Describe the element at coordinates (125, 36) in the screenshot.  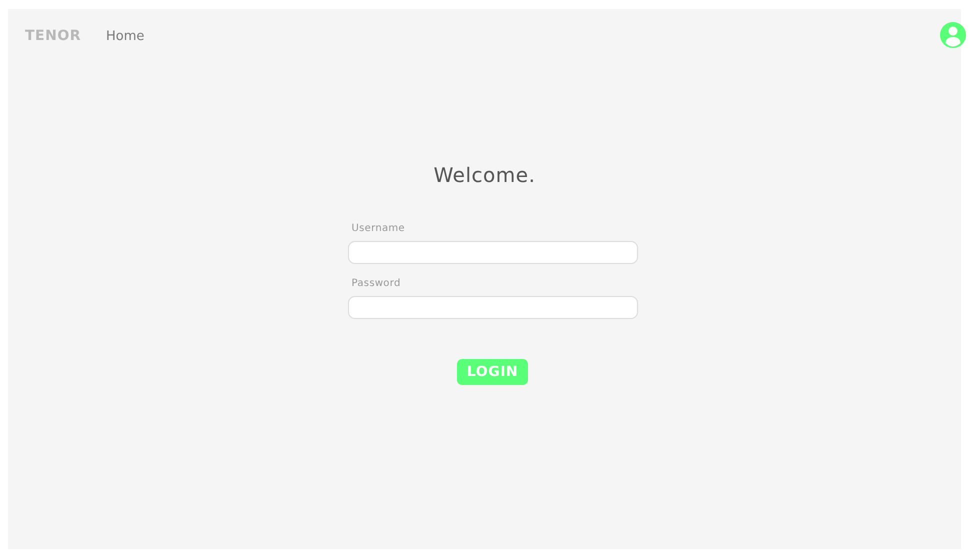
I see `nav-link: Home` at that location.